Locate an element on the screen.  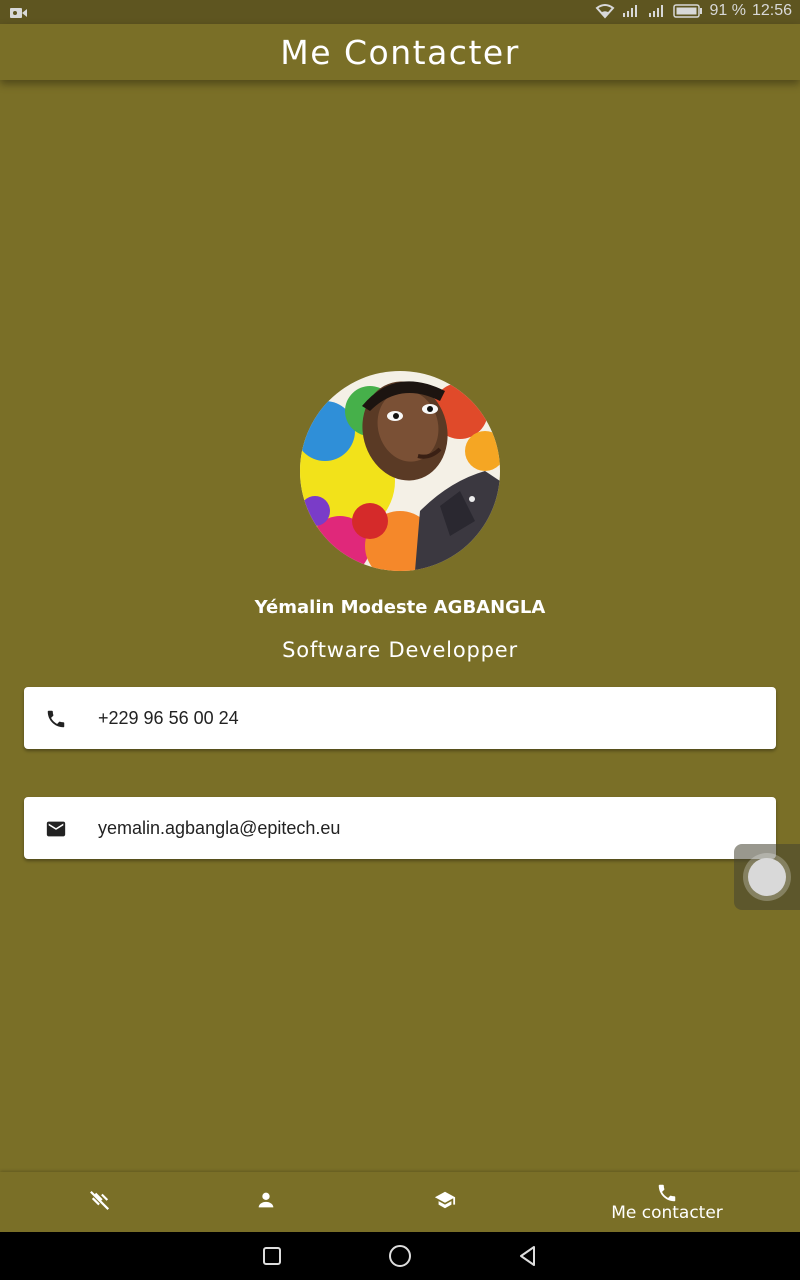
battery-icon is located at coordinates (688, 11).